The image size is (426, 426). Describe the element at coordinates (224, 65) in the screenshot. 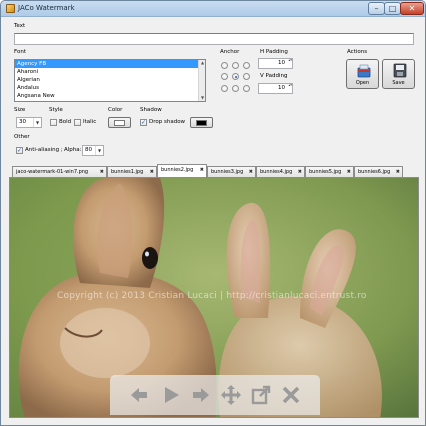

I see `anchor-top-left-radio` at that location.